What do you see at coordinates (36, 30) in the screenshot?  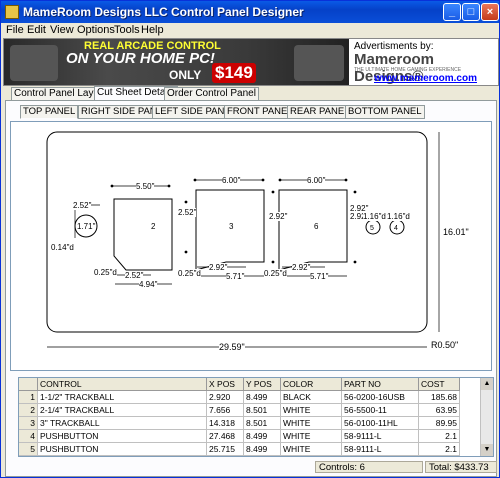 I see `menu-edit: Edit` at bounding box center [36, 30].